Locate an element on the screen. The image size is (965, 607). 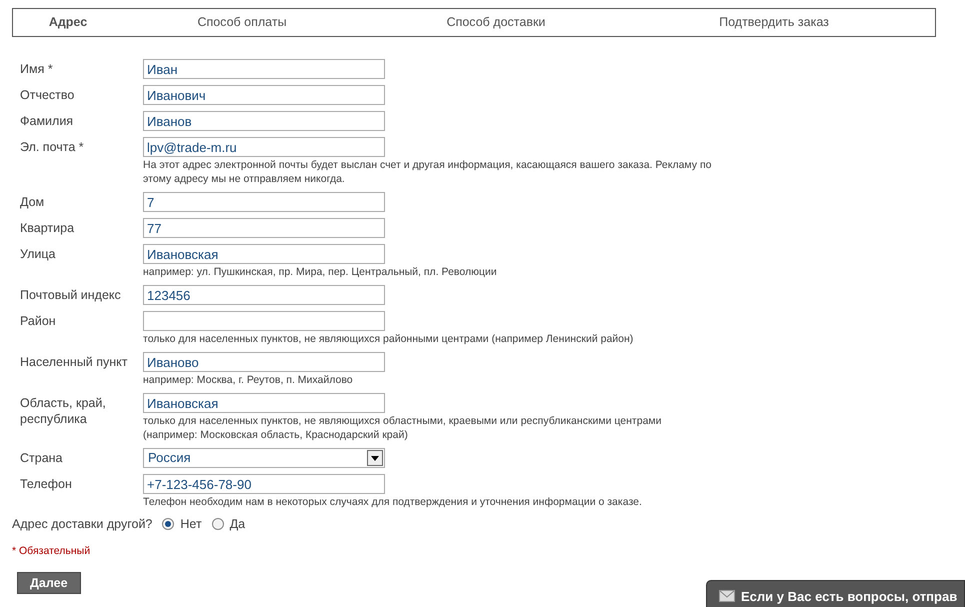
input-field: 123456 is located at coordinates (264, 295).